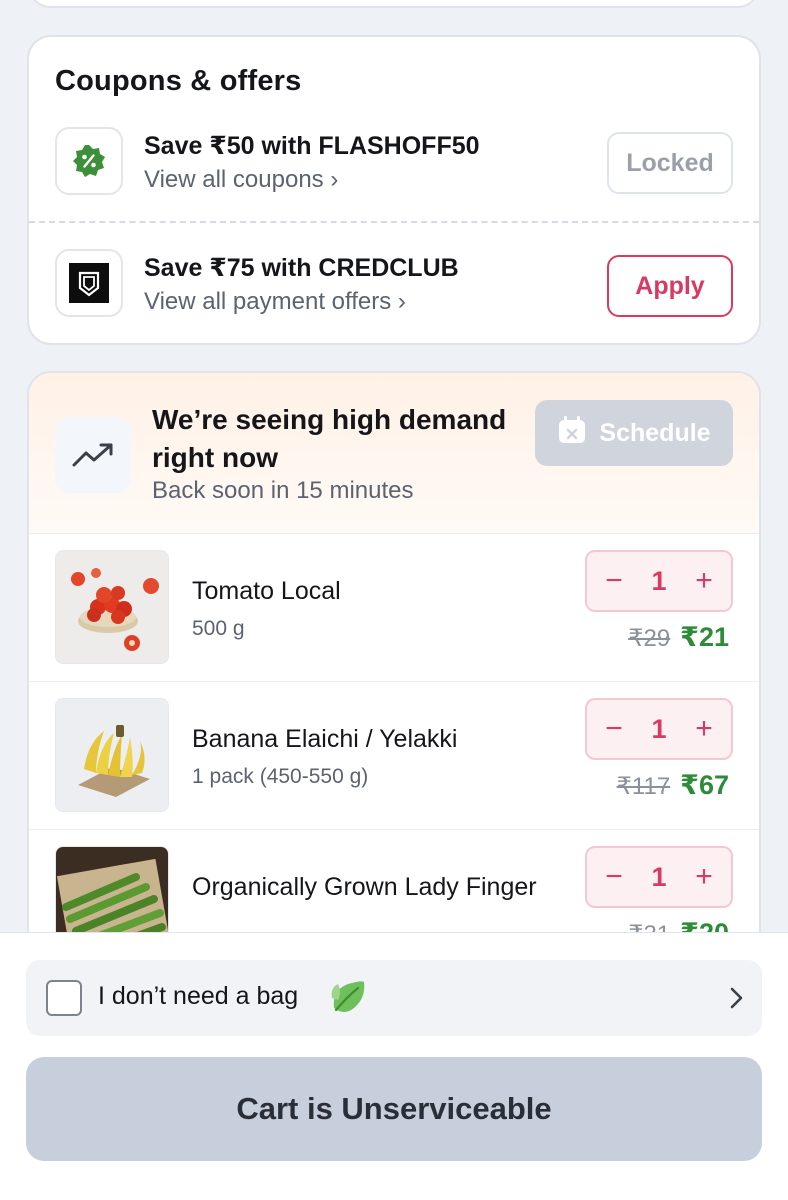  Describe the element at coordinates (649, 638) in the screenshot. I see `original-price: ₹29` at that location.